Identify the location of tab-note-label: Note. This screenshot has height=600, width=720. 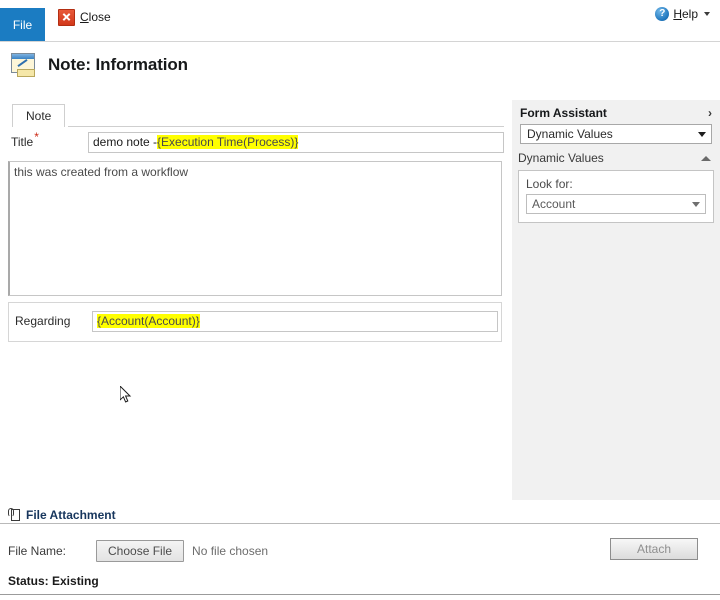
(39, 116).